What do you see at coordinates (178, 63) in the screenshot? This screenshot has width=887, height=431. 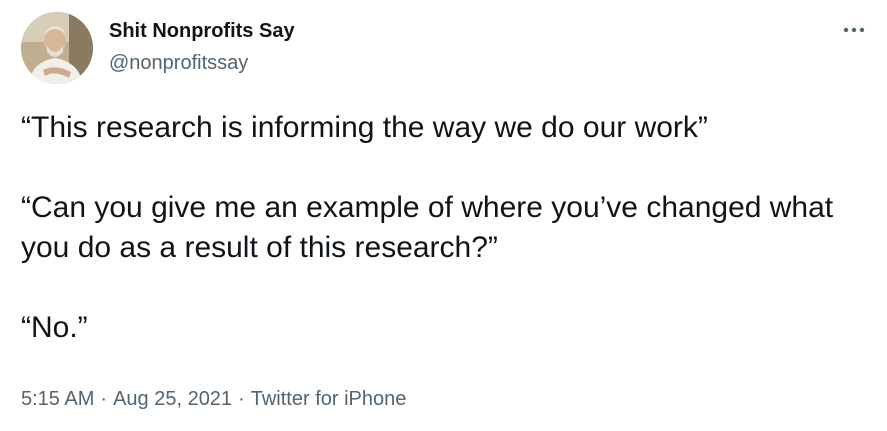 I see `user-handle: @nonprofitssay` at bounding box center [178, 63].